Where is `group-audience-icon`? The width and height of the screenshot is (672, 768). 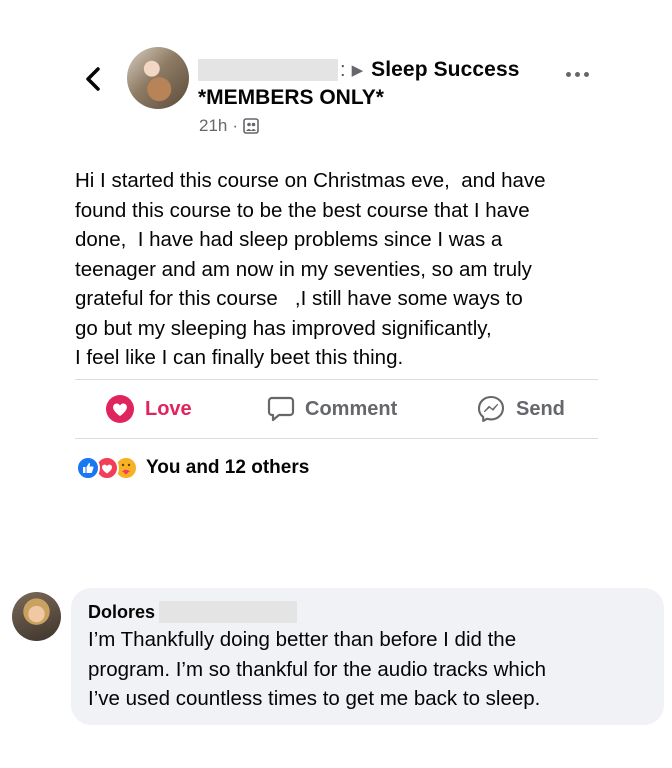
group-audience-icon is located at coordinates (251, 126).